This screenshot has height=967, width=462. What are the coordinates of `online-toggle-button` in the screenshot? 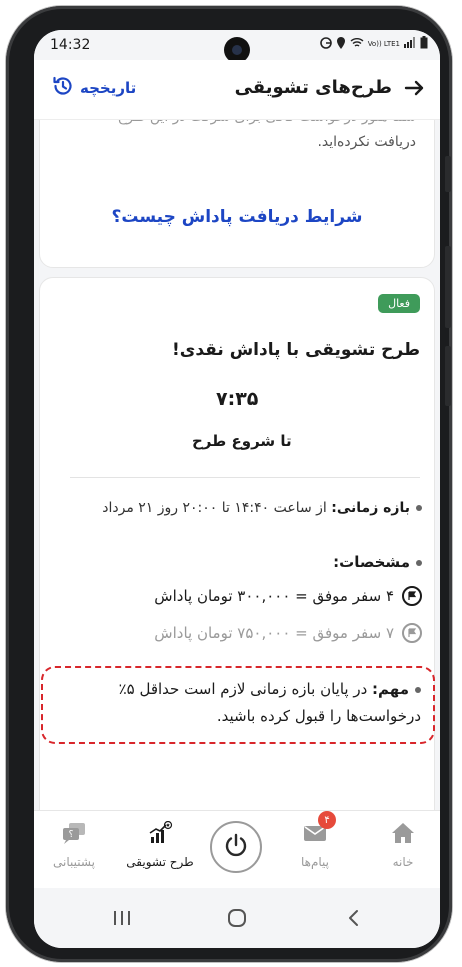 It's located at (236, 847).